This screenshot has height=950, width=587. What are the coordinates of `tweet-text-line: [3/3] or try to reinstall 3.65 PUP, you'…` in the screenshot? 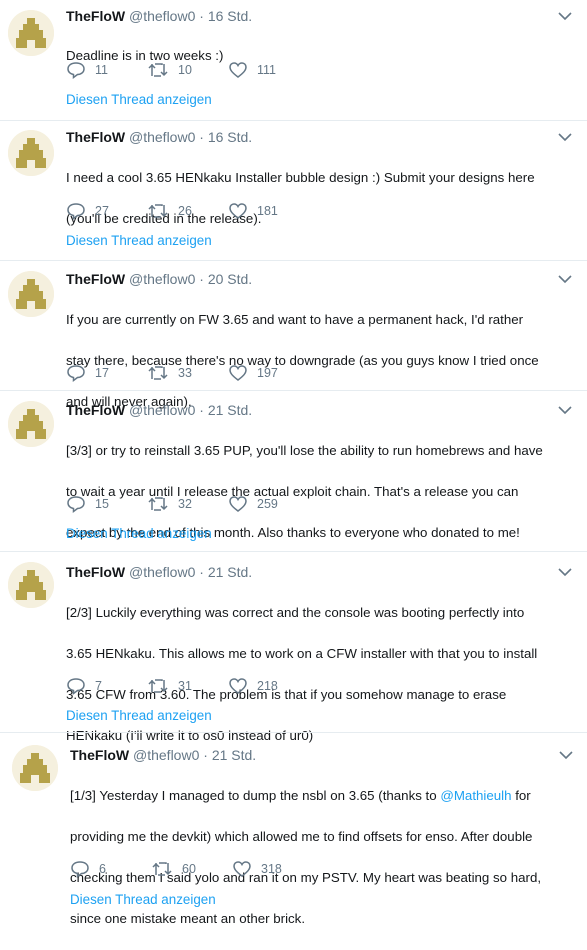 It's located at (304, 451).